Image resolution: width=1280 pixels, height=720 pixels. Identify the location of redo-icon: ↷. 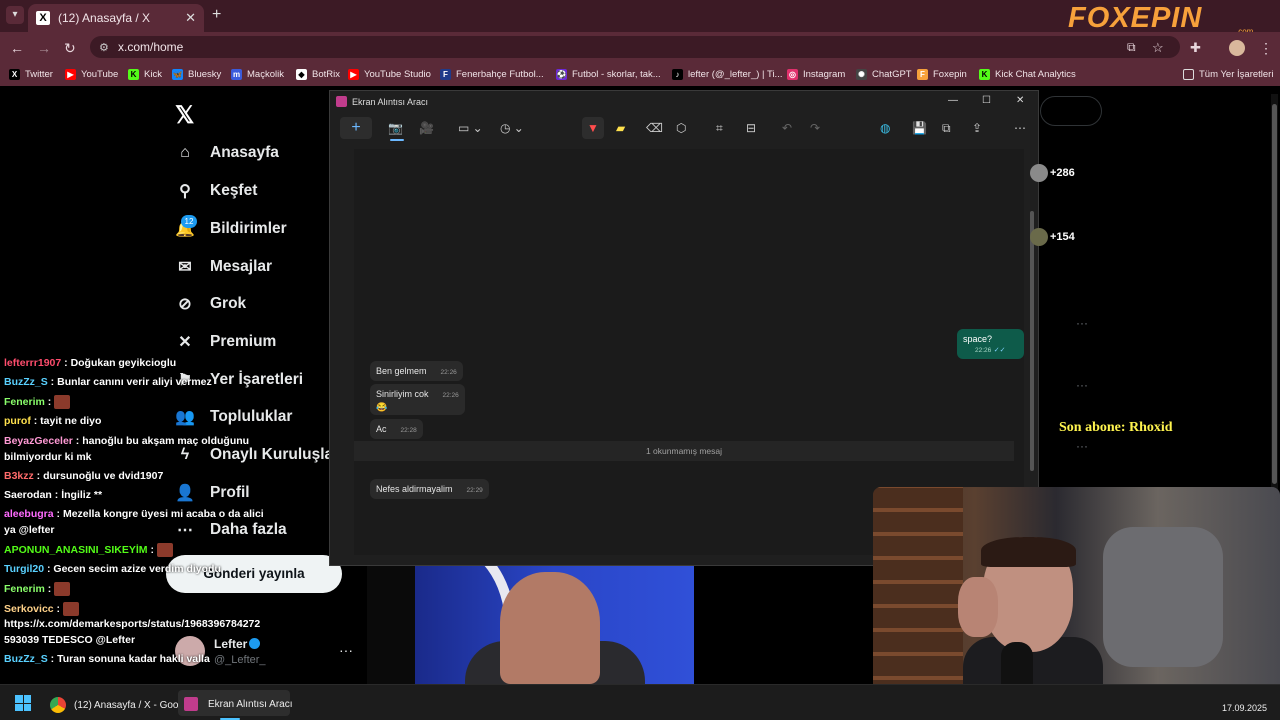
(815, 128).